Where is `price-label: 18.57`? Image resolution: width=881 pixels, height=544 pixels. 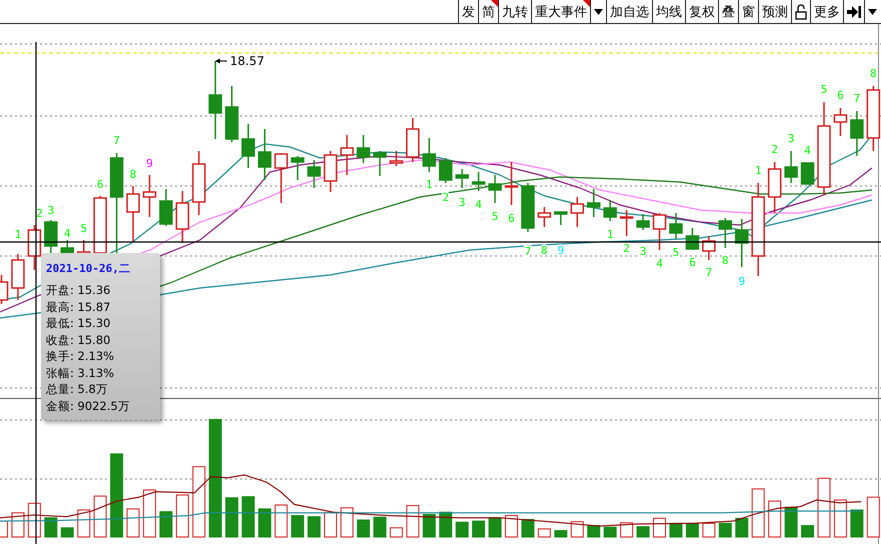 price-label: 18.57 is located at coordinates (247, 61).